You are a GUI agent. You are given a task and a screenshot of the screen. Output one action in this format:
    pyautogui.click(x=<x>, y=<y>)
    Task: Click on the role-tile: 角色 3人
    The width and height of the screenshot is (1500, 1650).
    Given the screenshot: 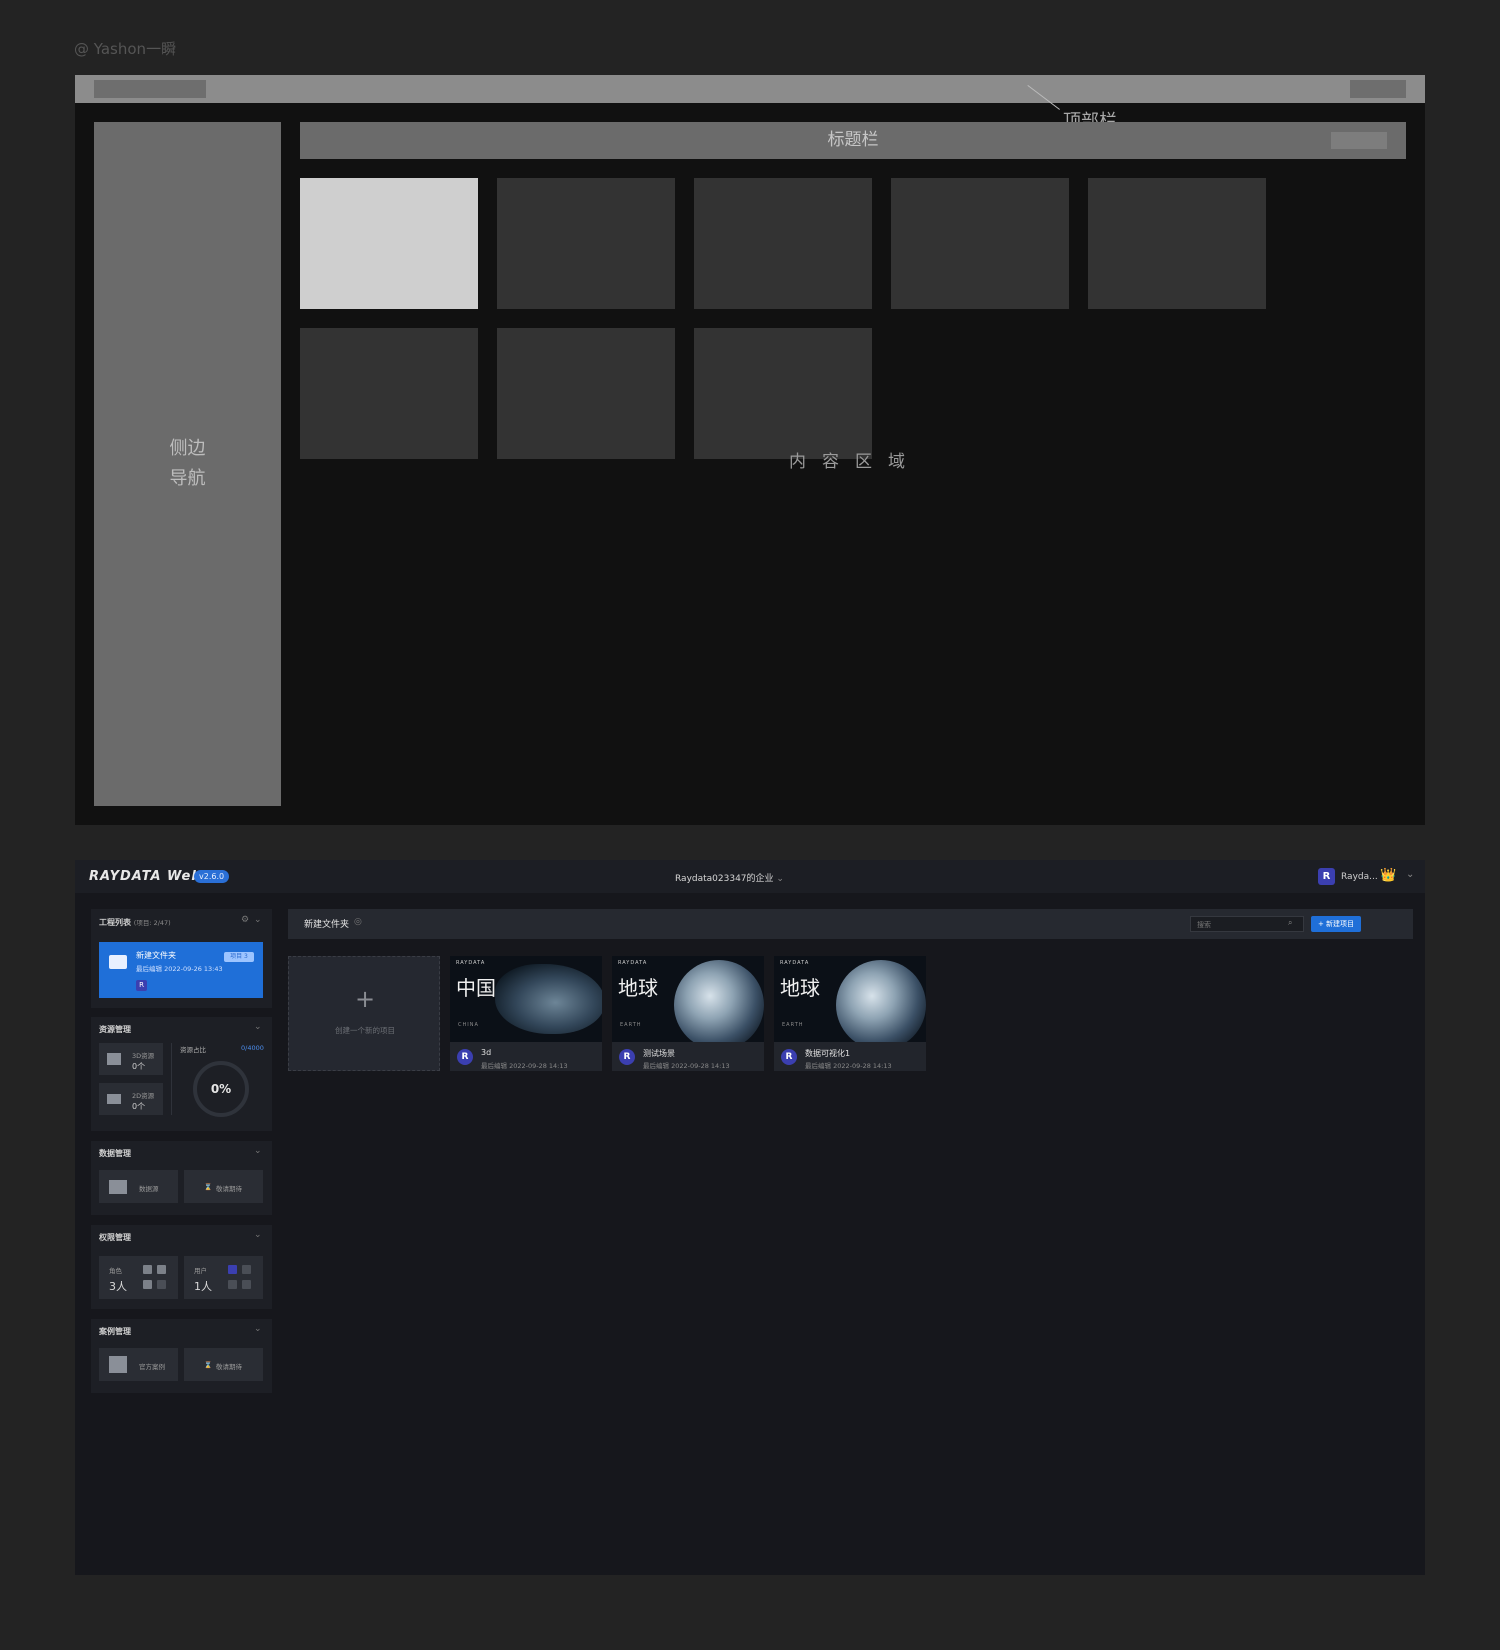 What is the action you would take?
    pyautogui.click(x=138, y=1277)
    